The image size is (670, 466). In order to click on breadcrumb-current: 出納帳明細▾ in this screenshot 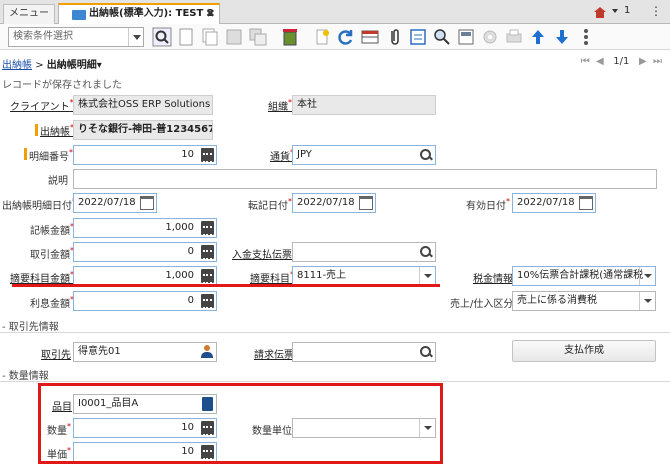, I will do `click(74, 65)`.